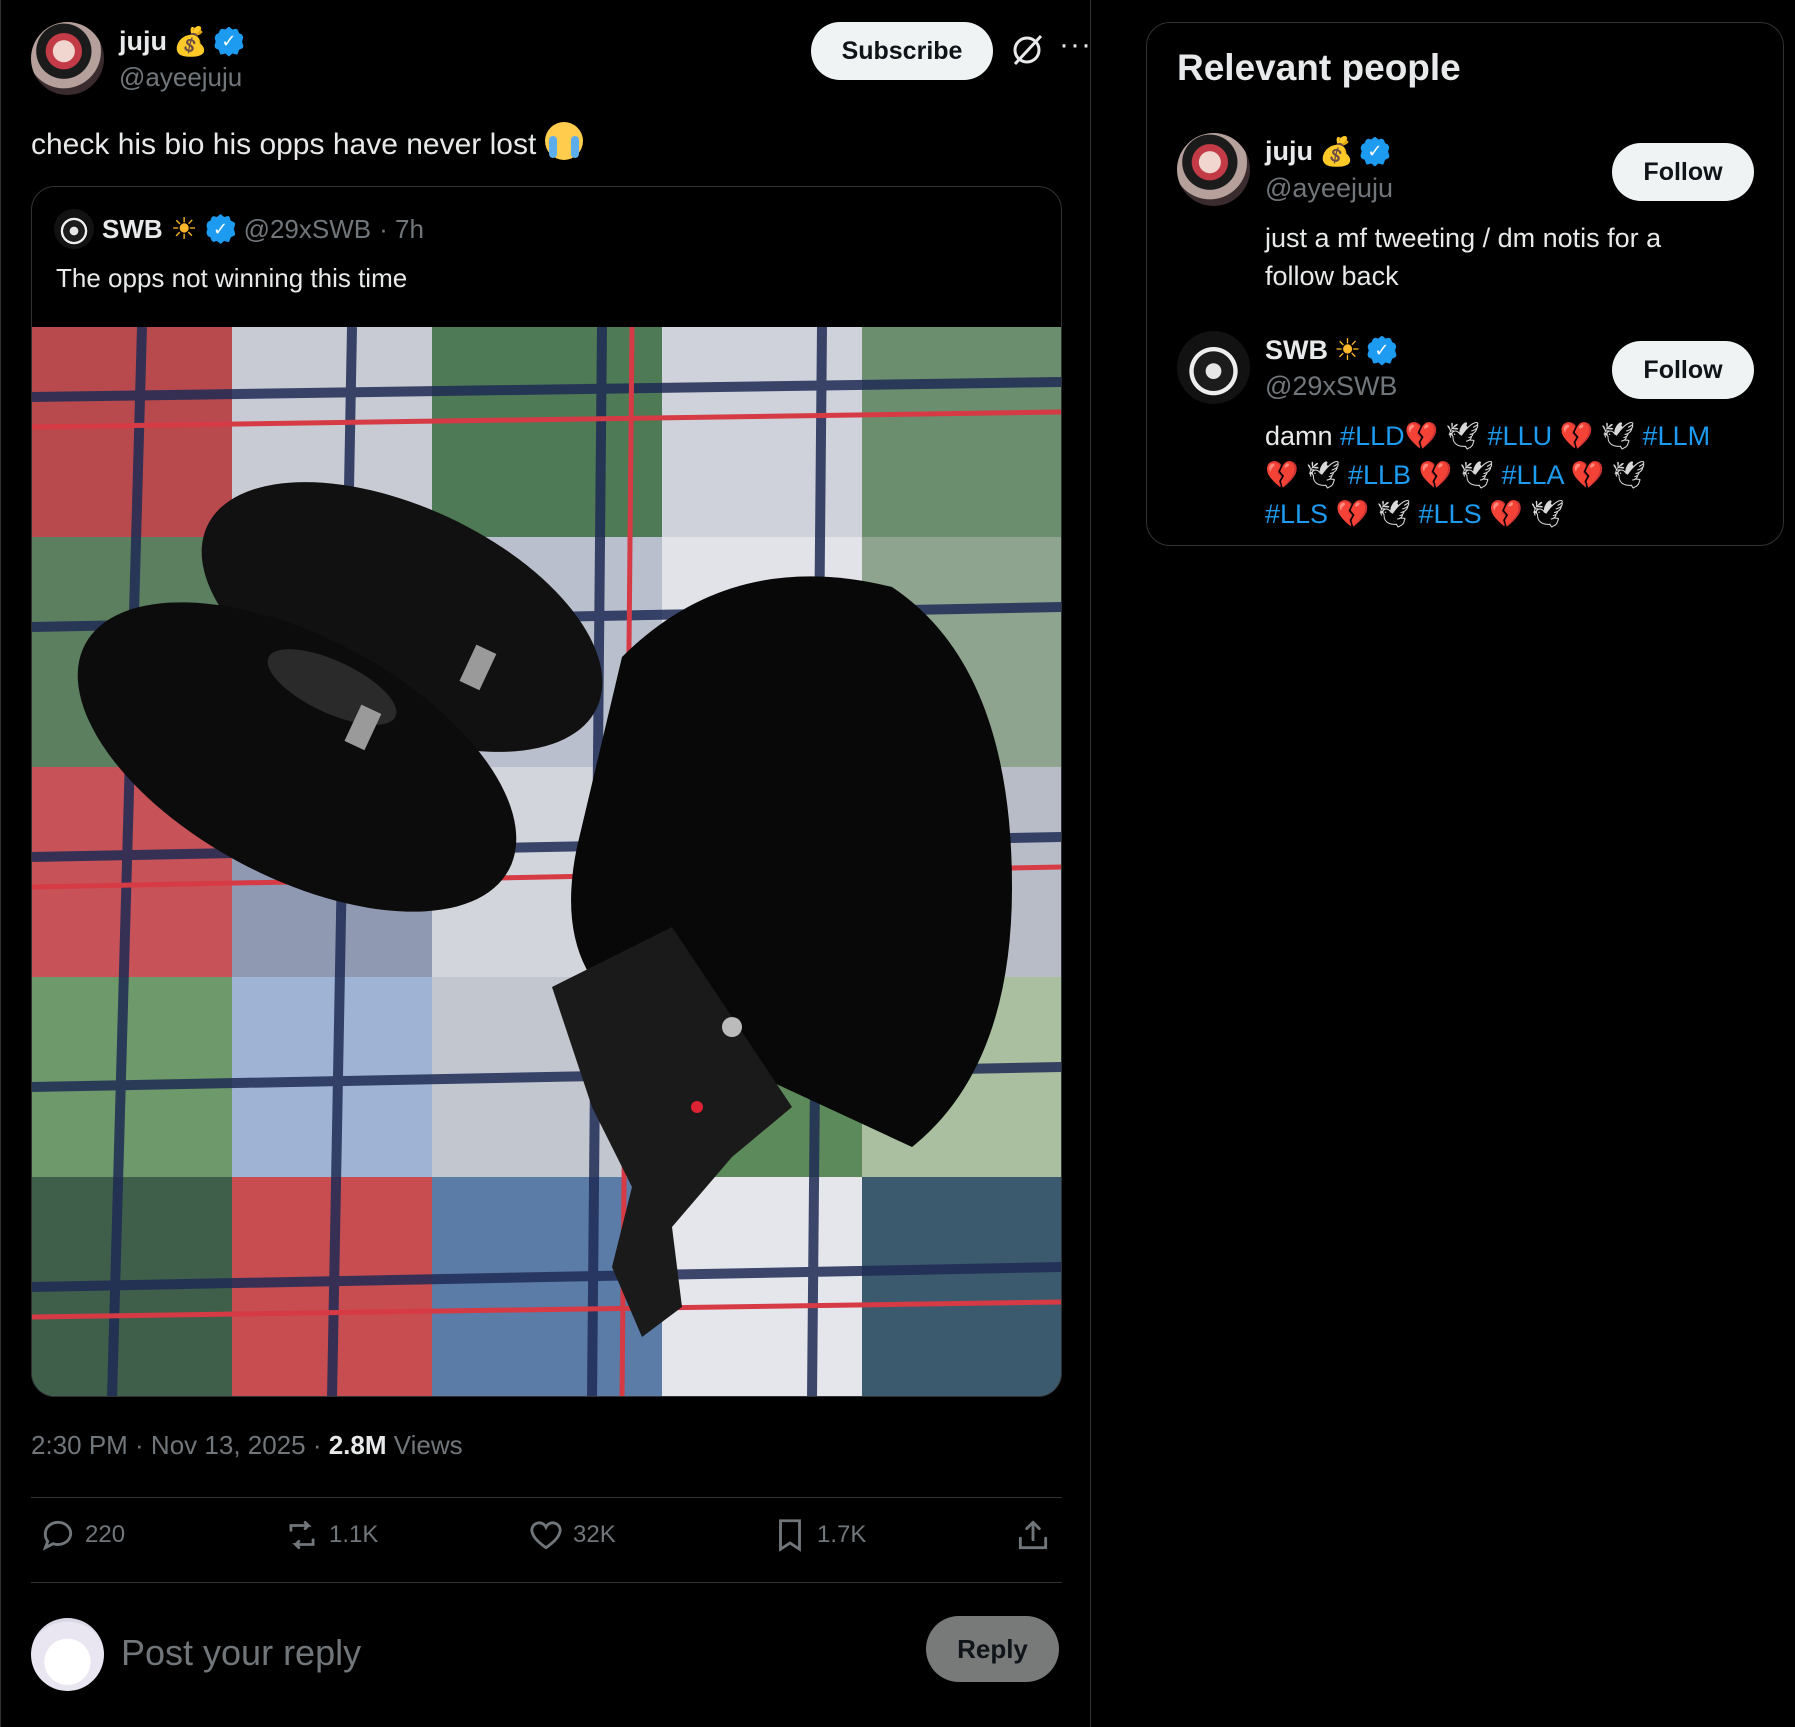  Describe the element at coordinates (1520, 436) in the screenshot. I see `hashtag-link: #LLU` at that location.